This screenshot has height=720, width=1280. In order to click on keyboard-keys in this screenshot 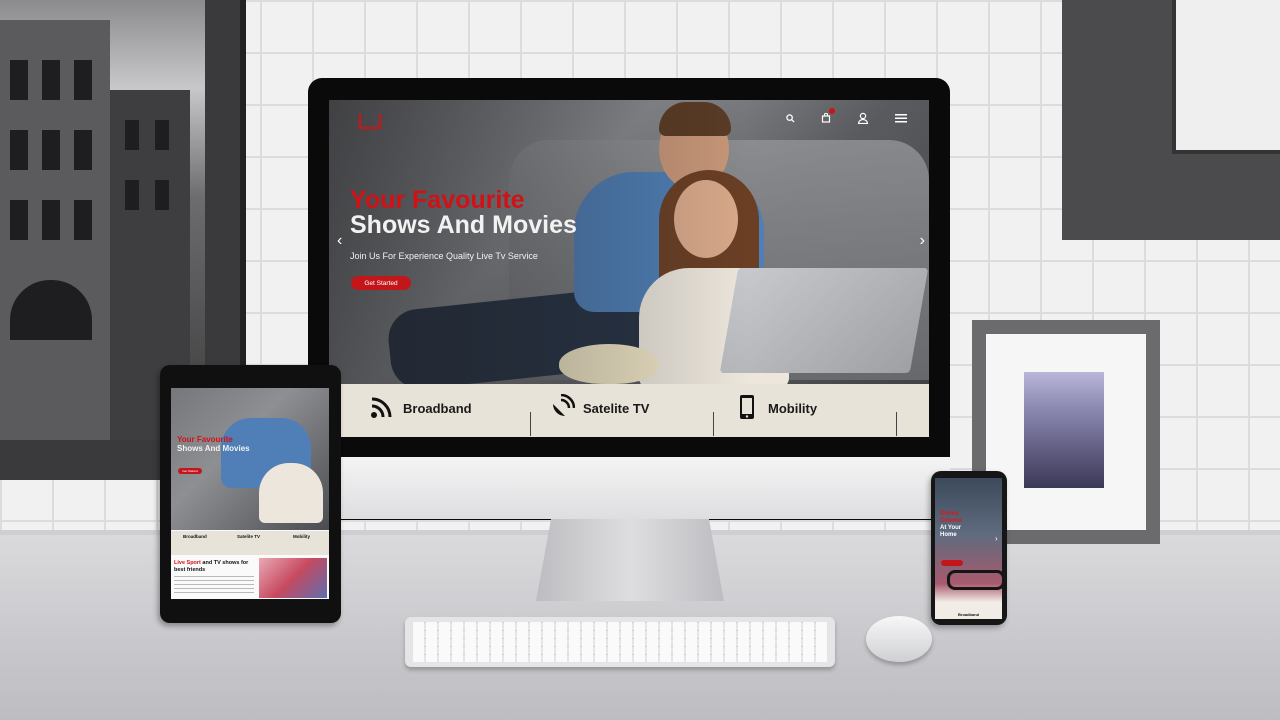, I will do `click(620, 642)`.